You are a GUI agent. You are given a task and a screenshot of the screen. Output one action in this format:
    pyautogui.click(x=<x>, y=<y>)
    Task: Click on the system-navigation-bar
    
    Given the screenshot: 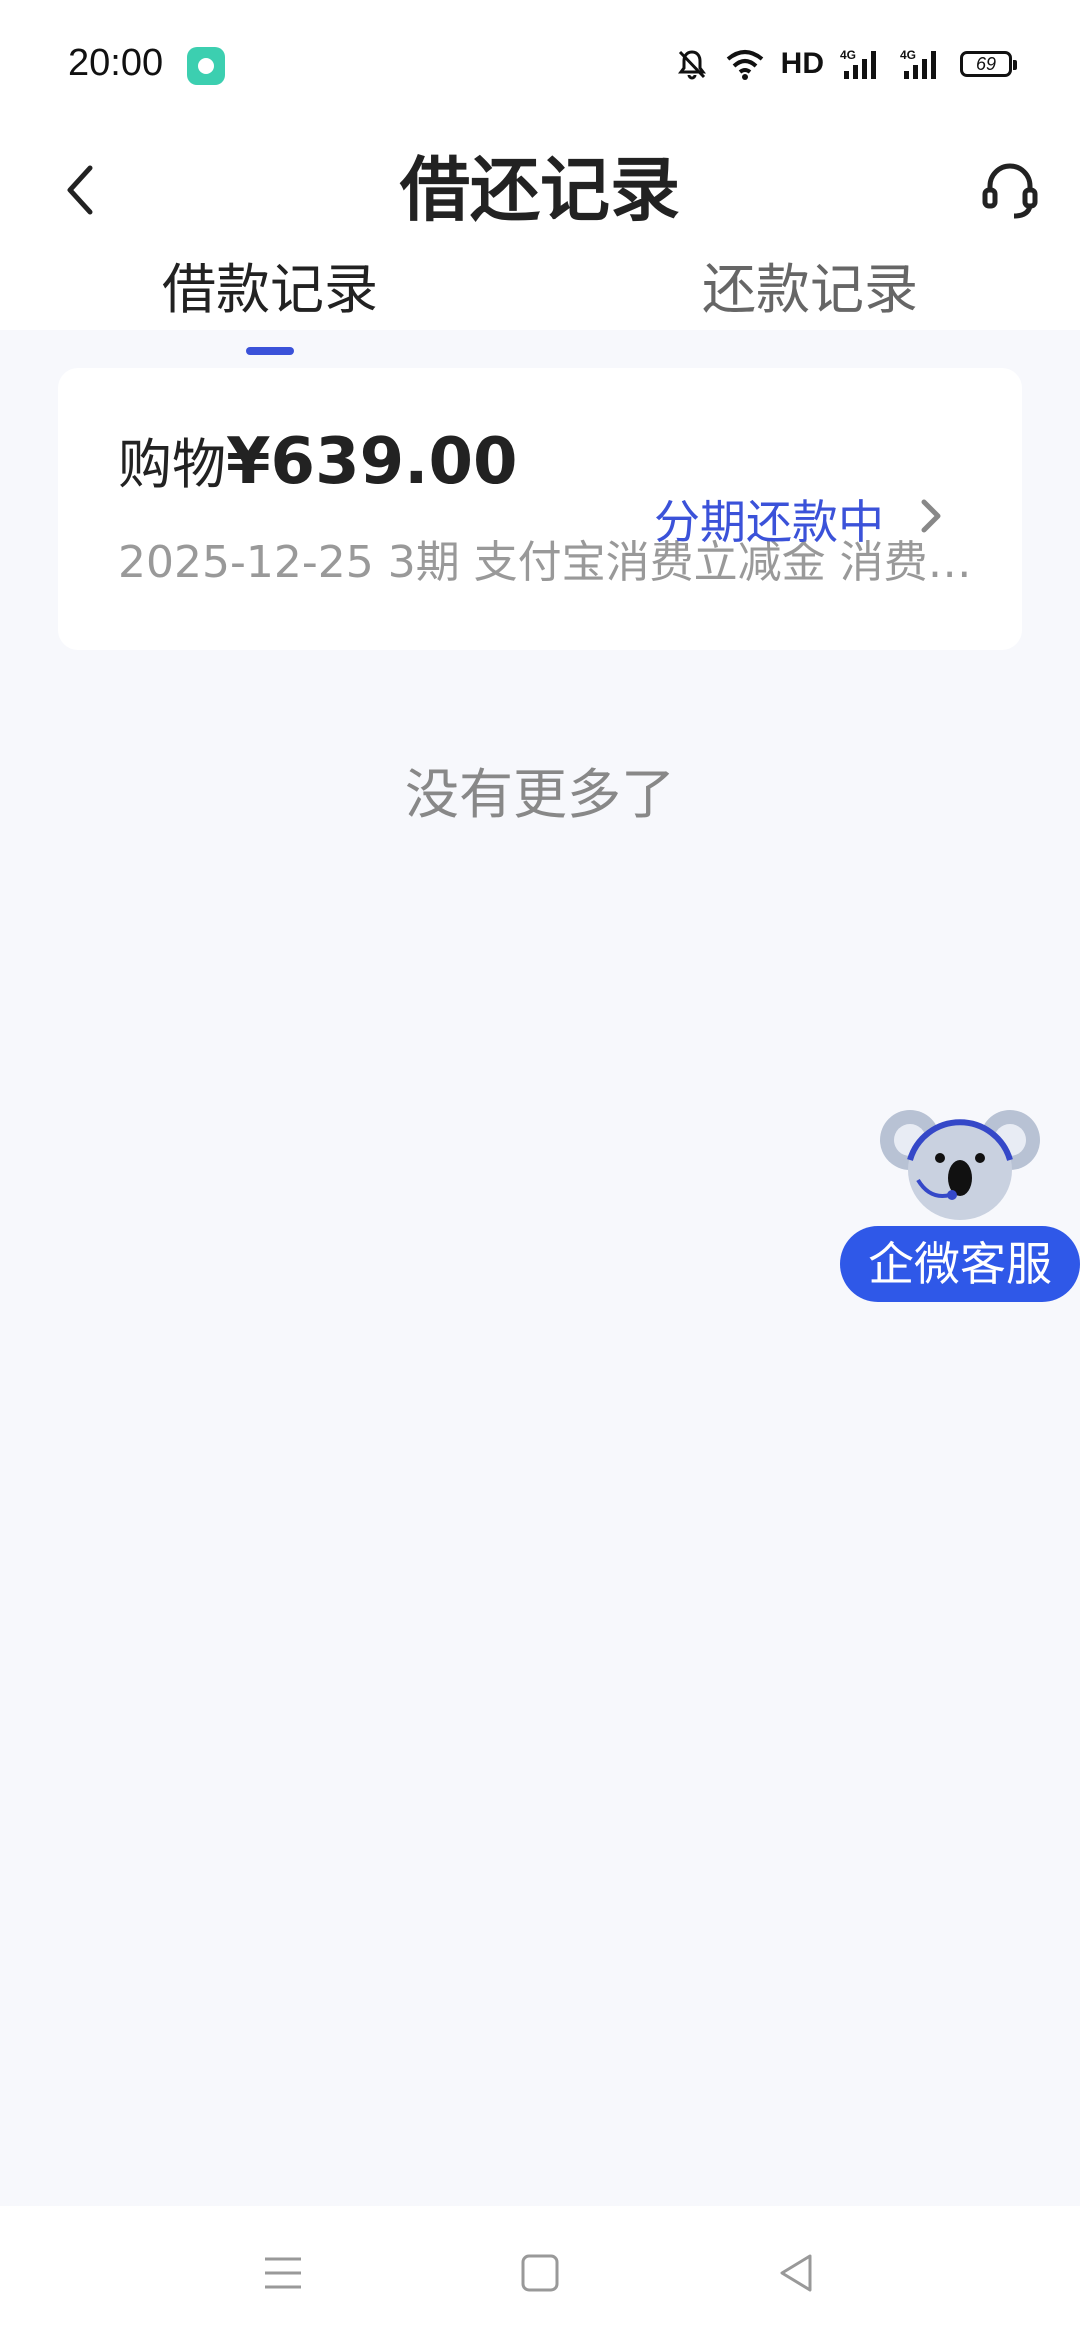 What is the action you would take?
    pyautogui.click(x=540, y=2273)
    